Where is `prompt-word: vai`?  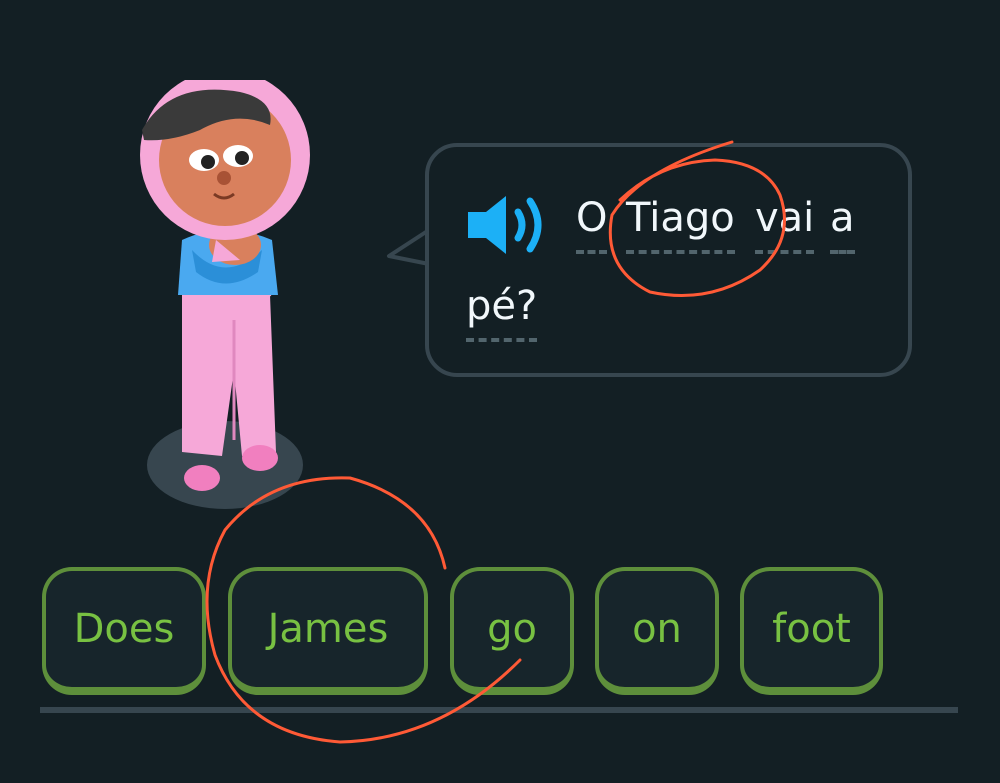 prompt-word: vai is located at coordinates (785, 224).